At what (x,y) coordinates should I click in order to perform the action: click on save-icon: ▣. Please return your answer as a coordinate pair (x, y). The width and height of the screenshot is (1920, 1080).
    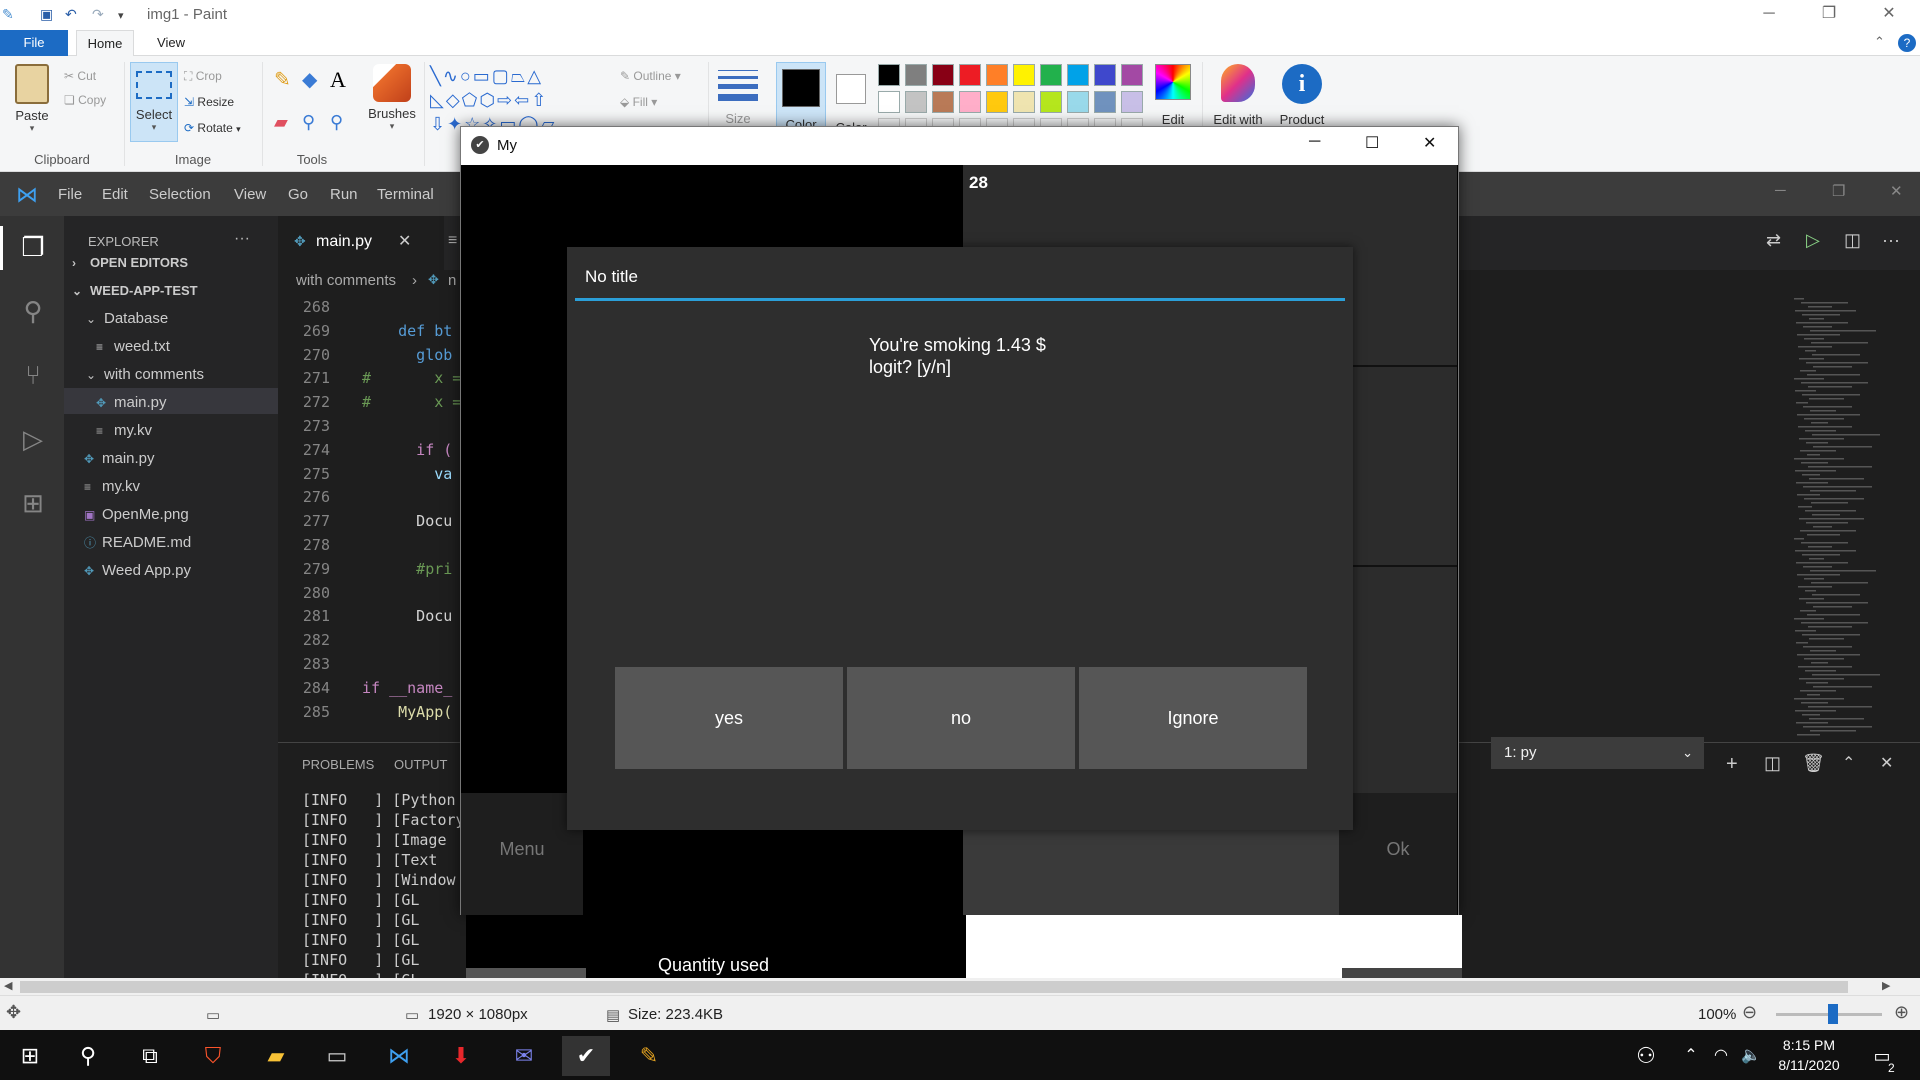
    Looking at the image, I should click on (46, 14).